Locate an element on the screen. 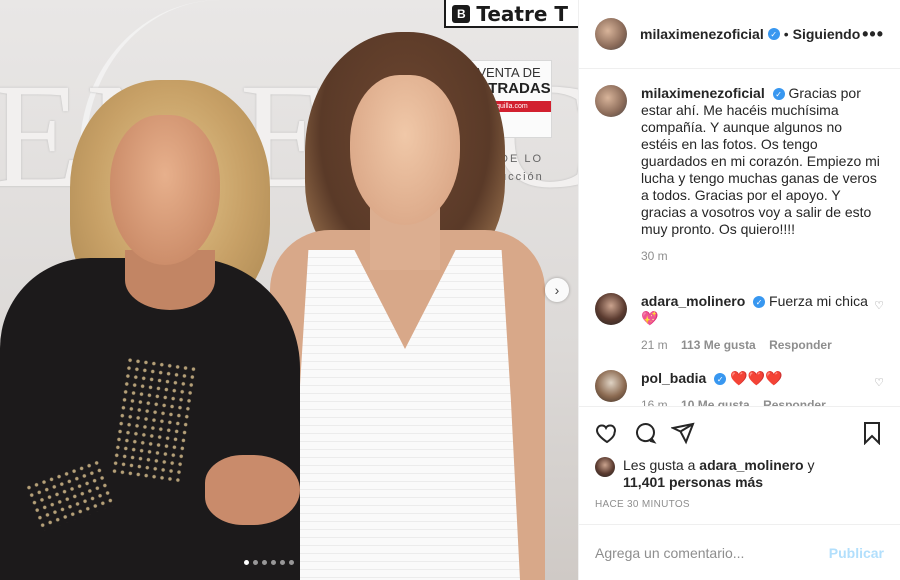  more-options-icon: ••• is located at coordinates (873, 34).